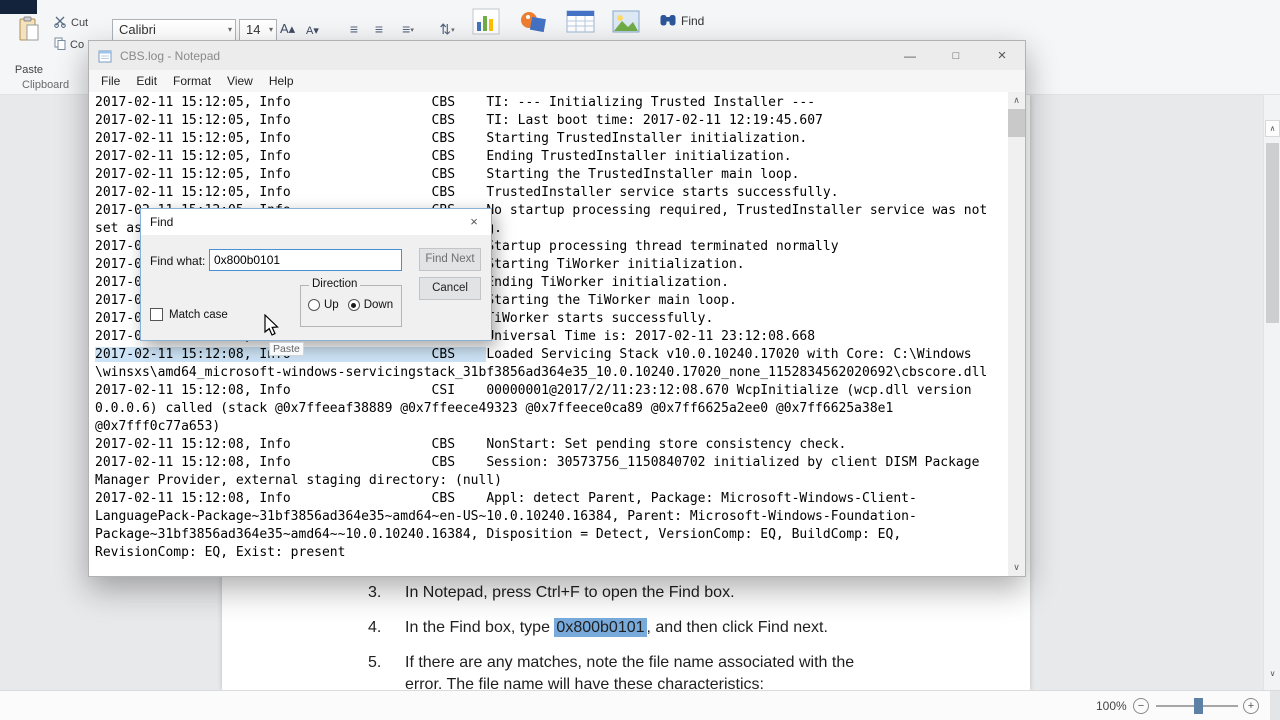  Describe the element at coordinates (314, 305) in the screenshot. I see `radio-unchecked-icon` at that location.